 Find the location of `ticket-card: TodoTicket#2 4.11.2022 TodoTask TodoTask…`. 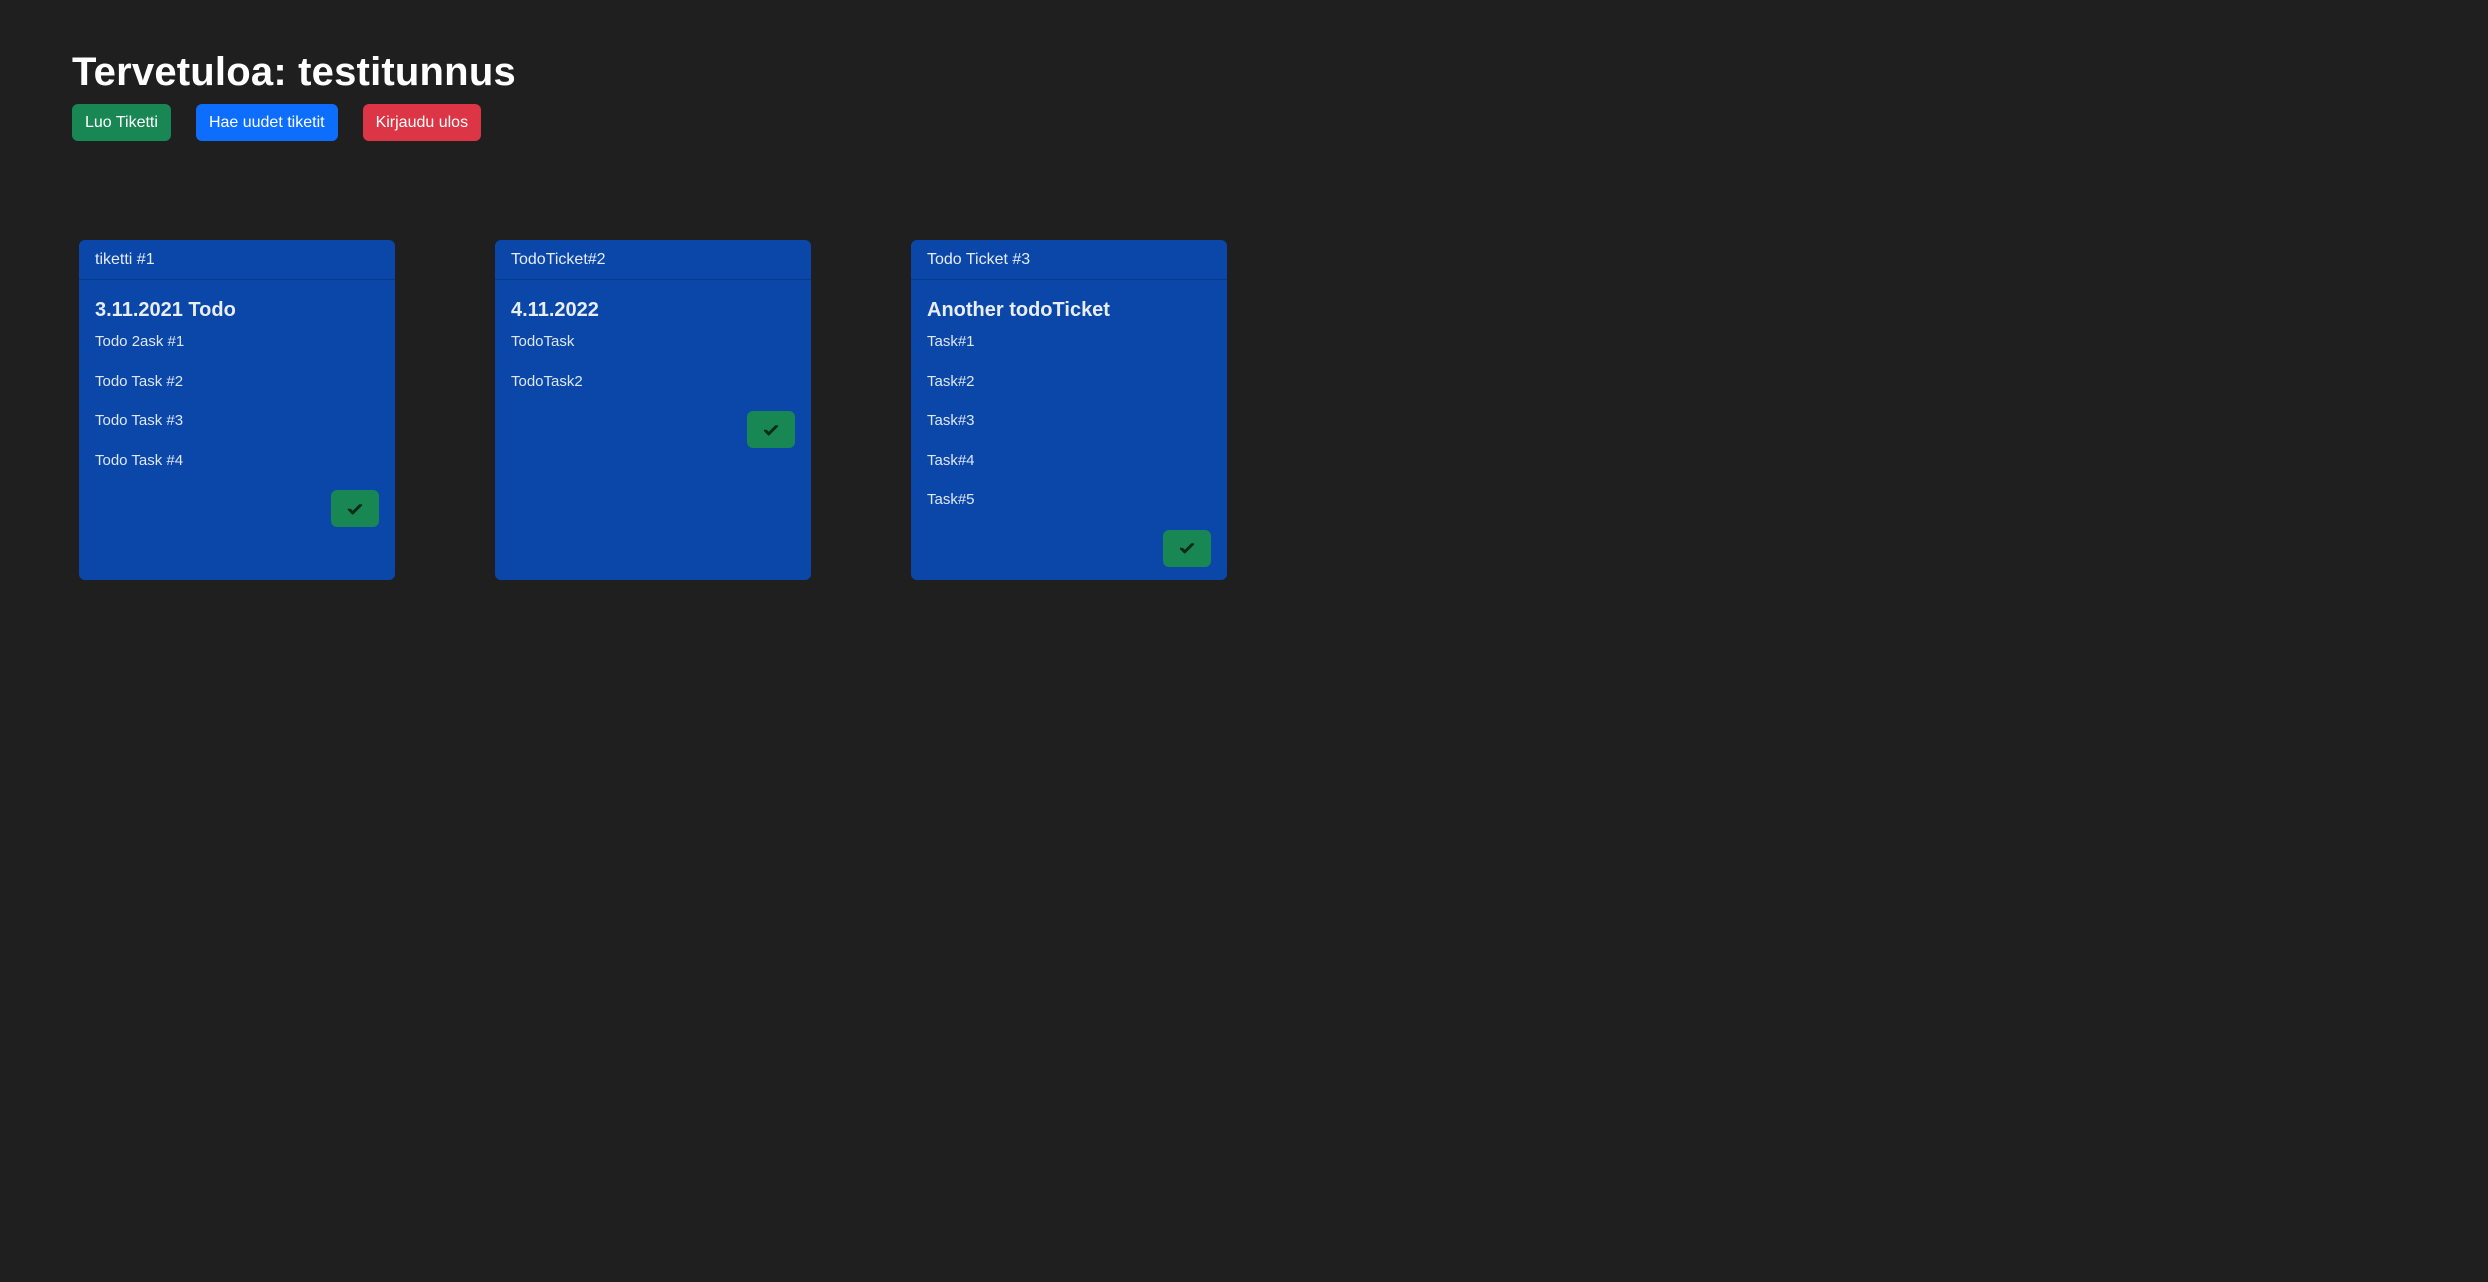

ticket-card: TodoTicket#2 4.11.2022 TodoTask TodoTask… is located at coordinates (653, 410).